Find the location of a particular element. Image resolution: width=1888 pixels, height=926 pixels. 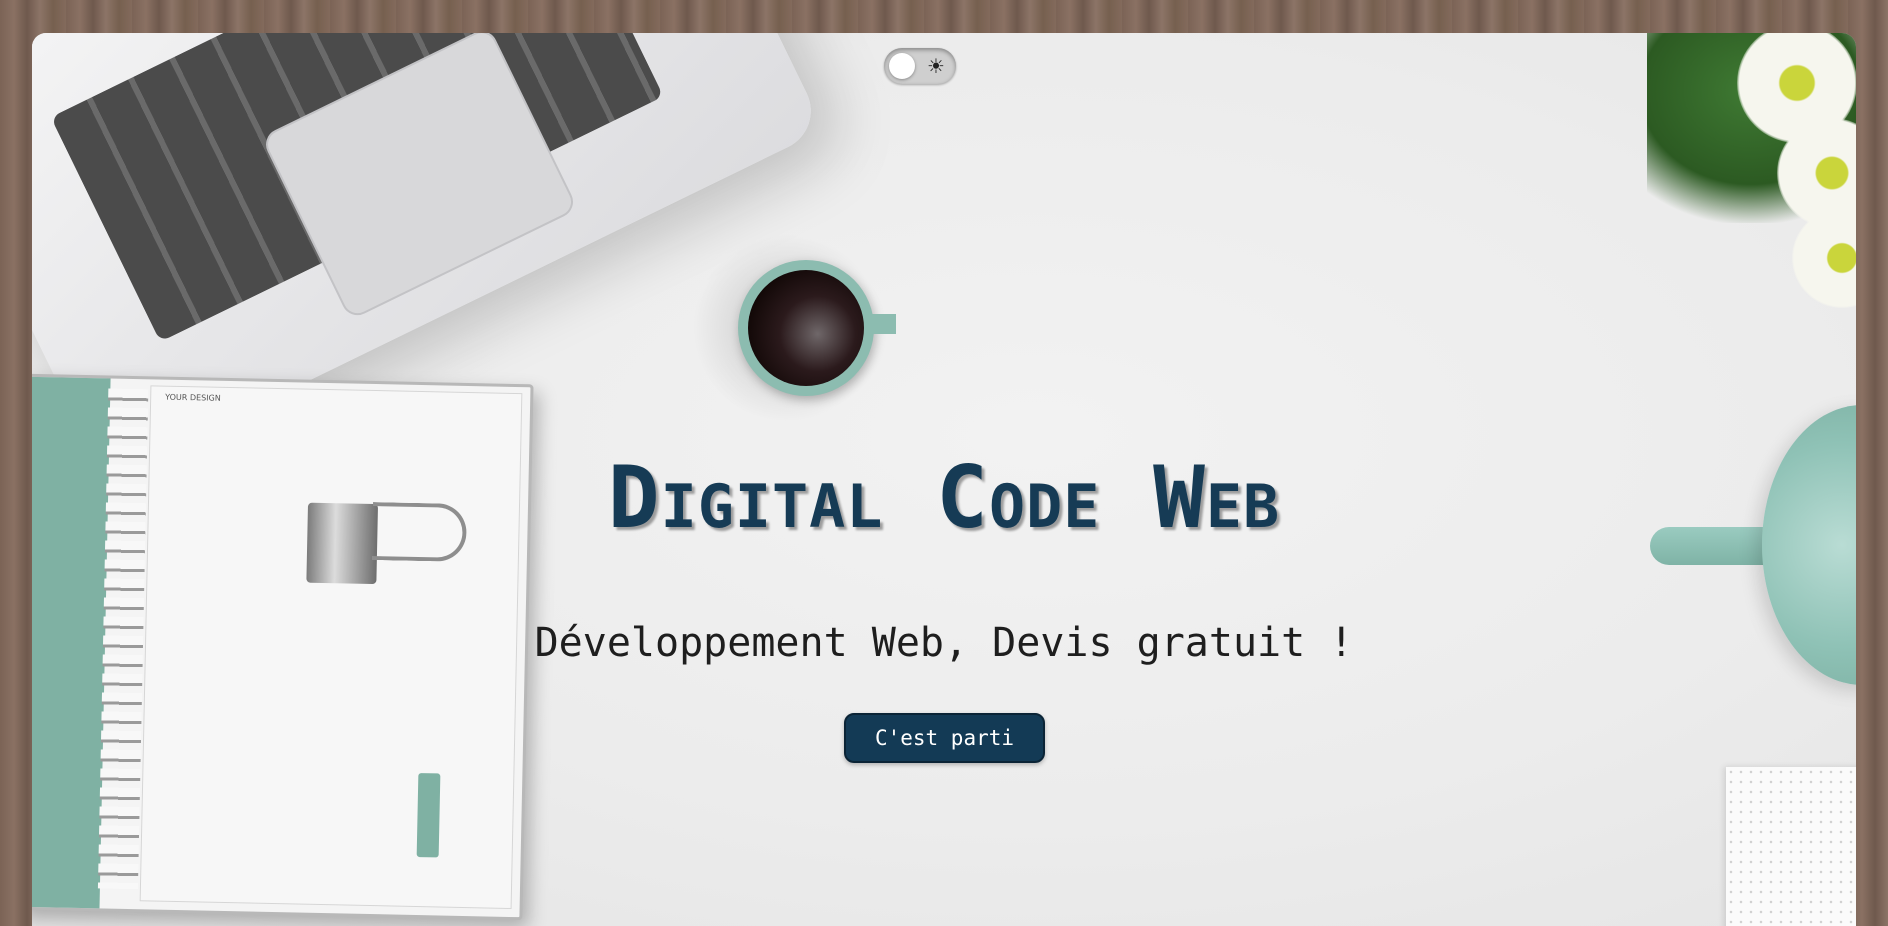

page-title: Digital Code Web is located at coordinates (944, 498).